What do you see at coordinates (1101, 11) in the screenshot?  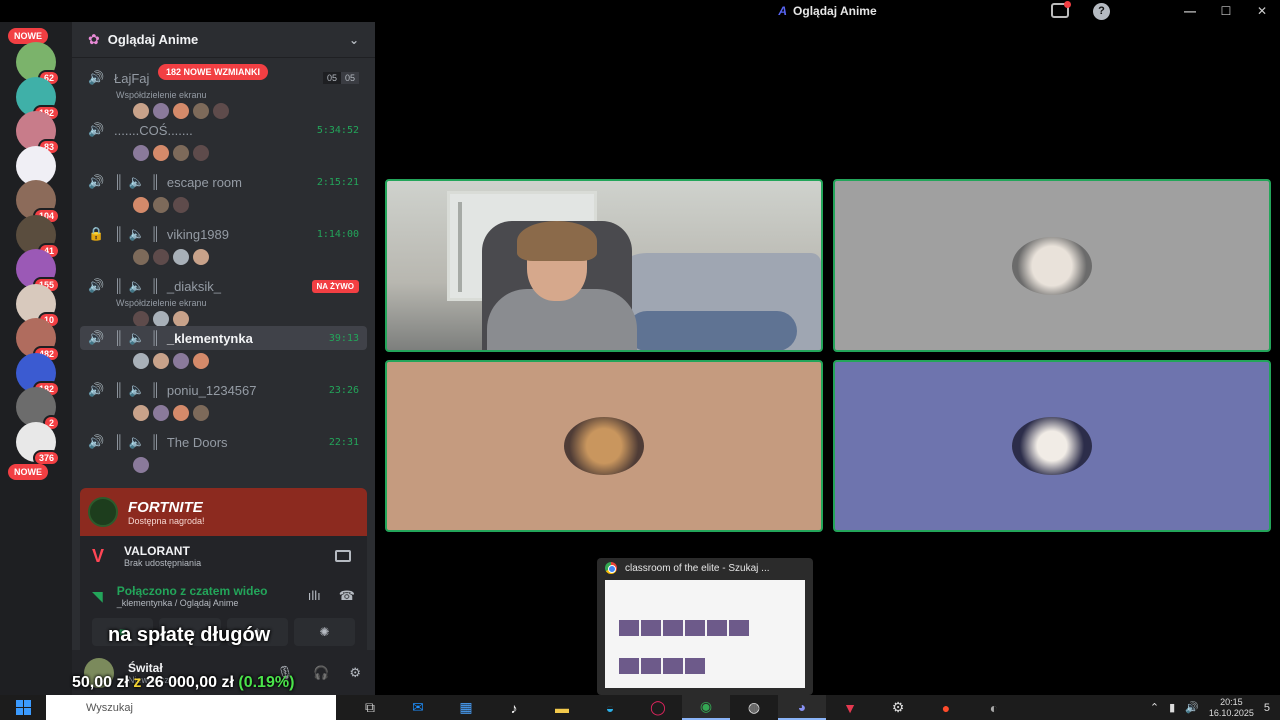 I see `help-icon: ?` at bounding box center [1101, 11].